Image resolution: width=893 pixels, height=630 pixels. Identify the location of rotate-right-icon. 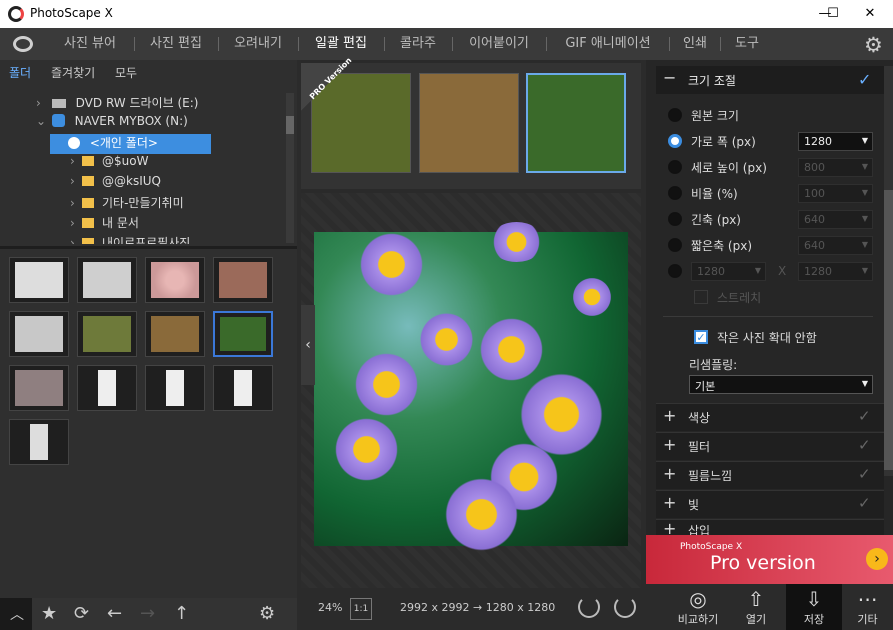
(625, 607).